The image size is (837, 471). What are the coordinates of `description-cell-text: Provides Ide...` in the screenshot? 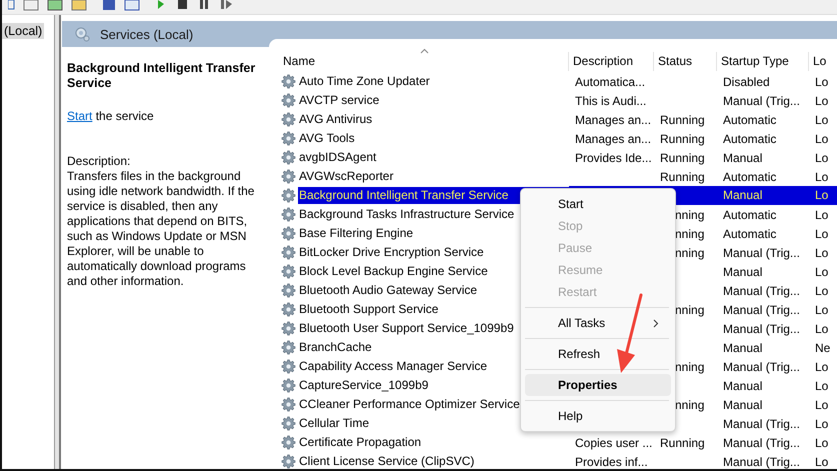 It's located at (613, 157).